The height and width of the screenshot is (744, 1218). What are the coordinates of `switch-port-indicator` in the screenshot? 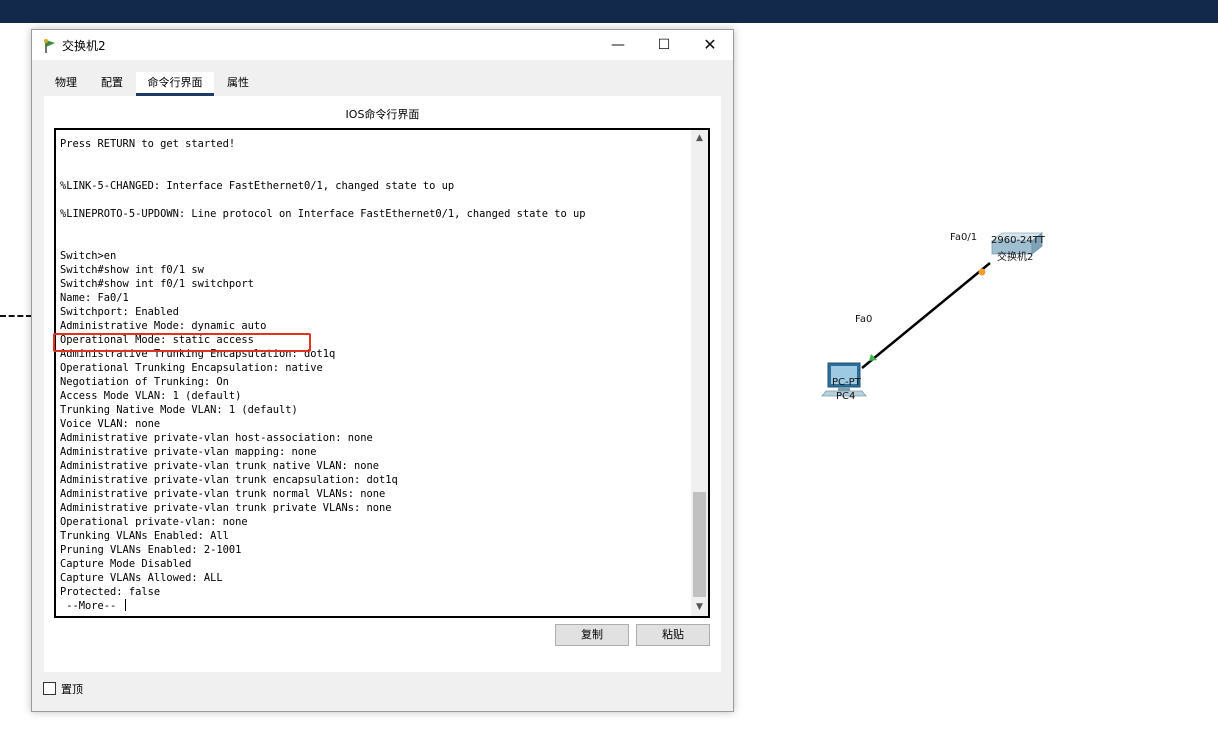 It's located at (982, 272).